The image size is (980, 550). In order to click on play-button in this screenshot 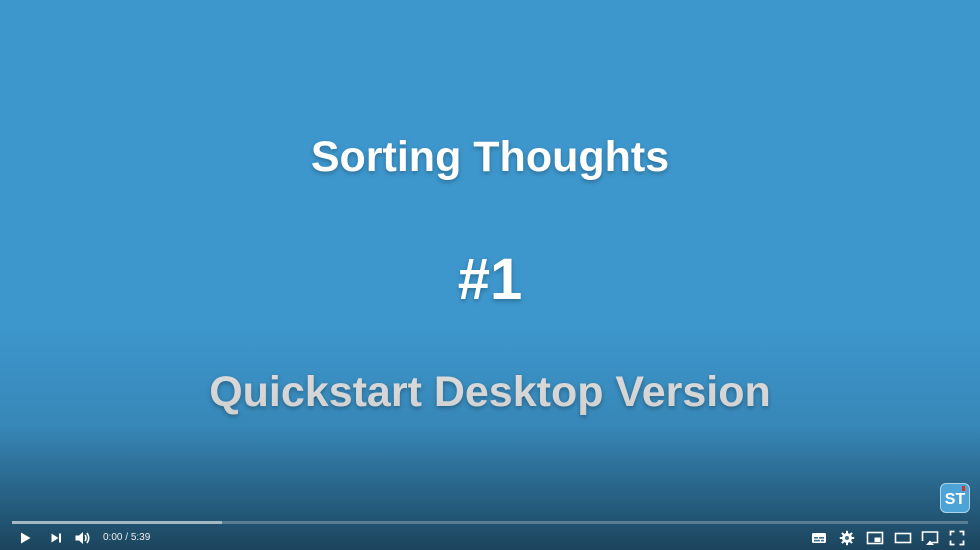, I will do `click(25, 538)`.